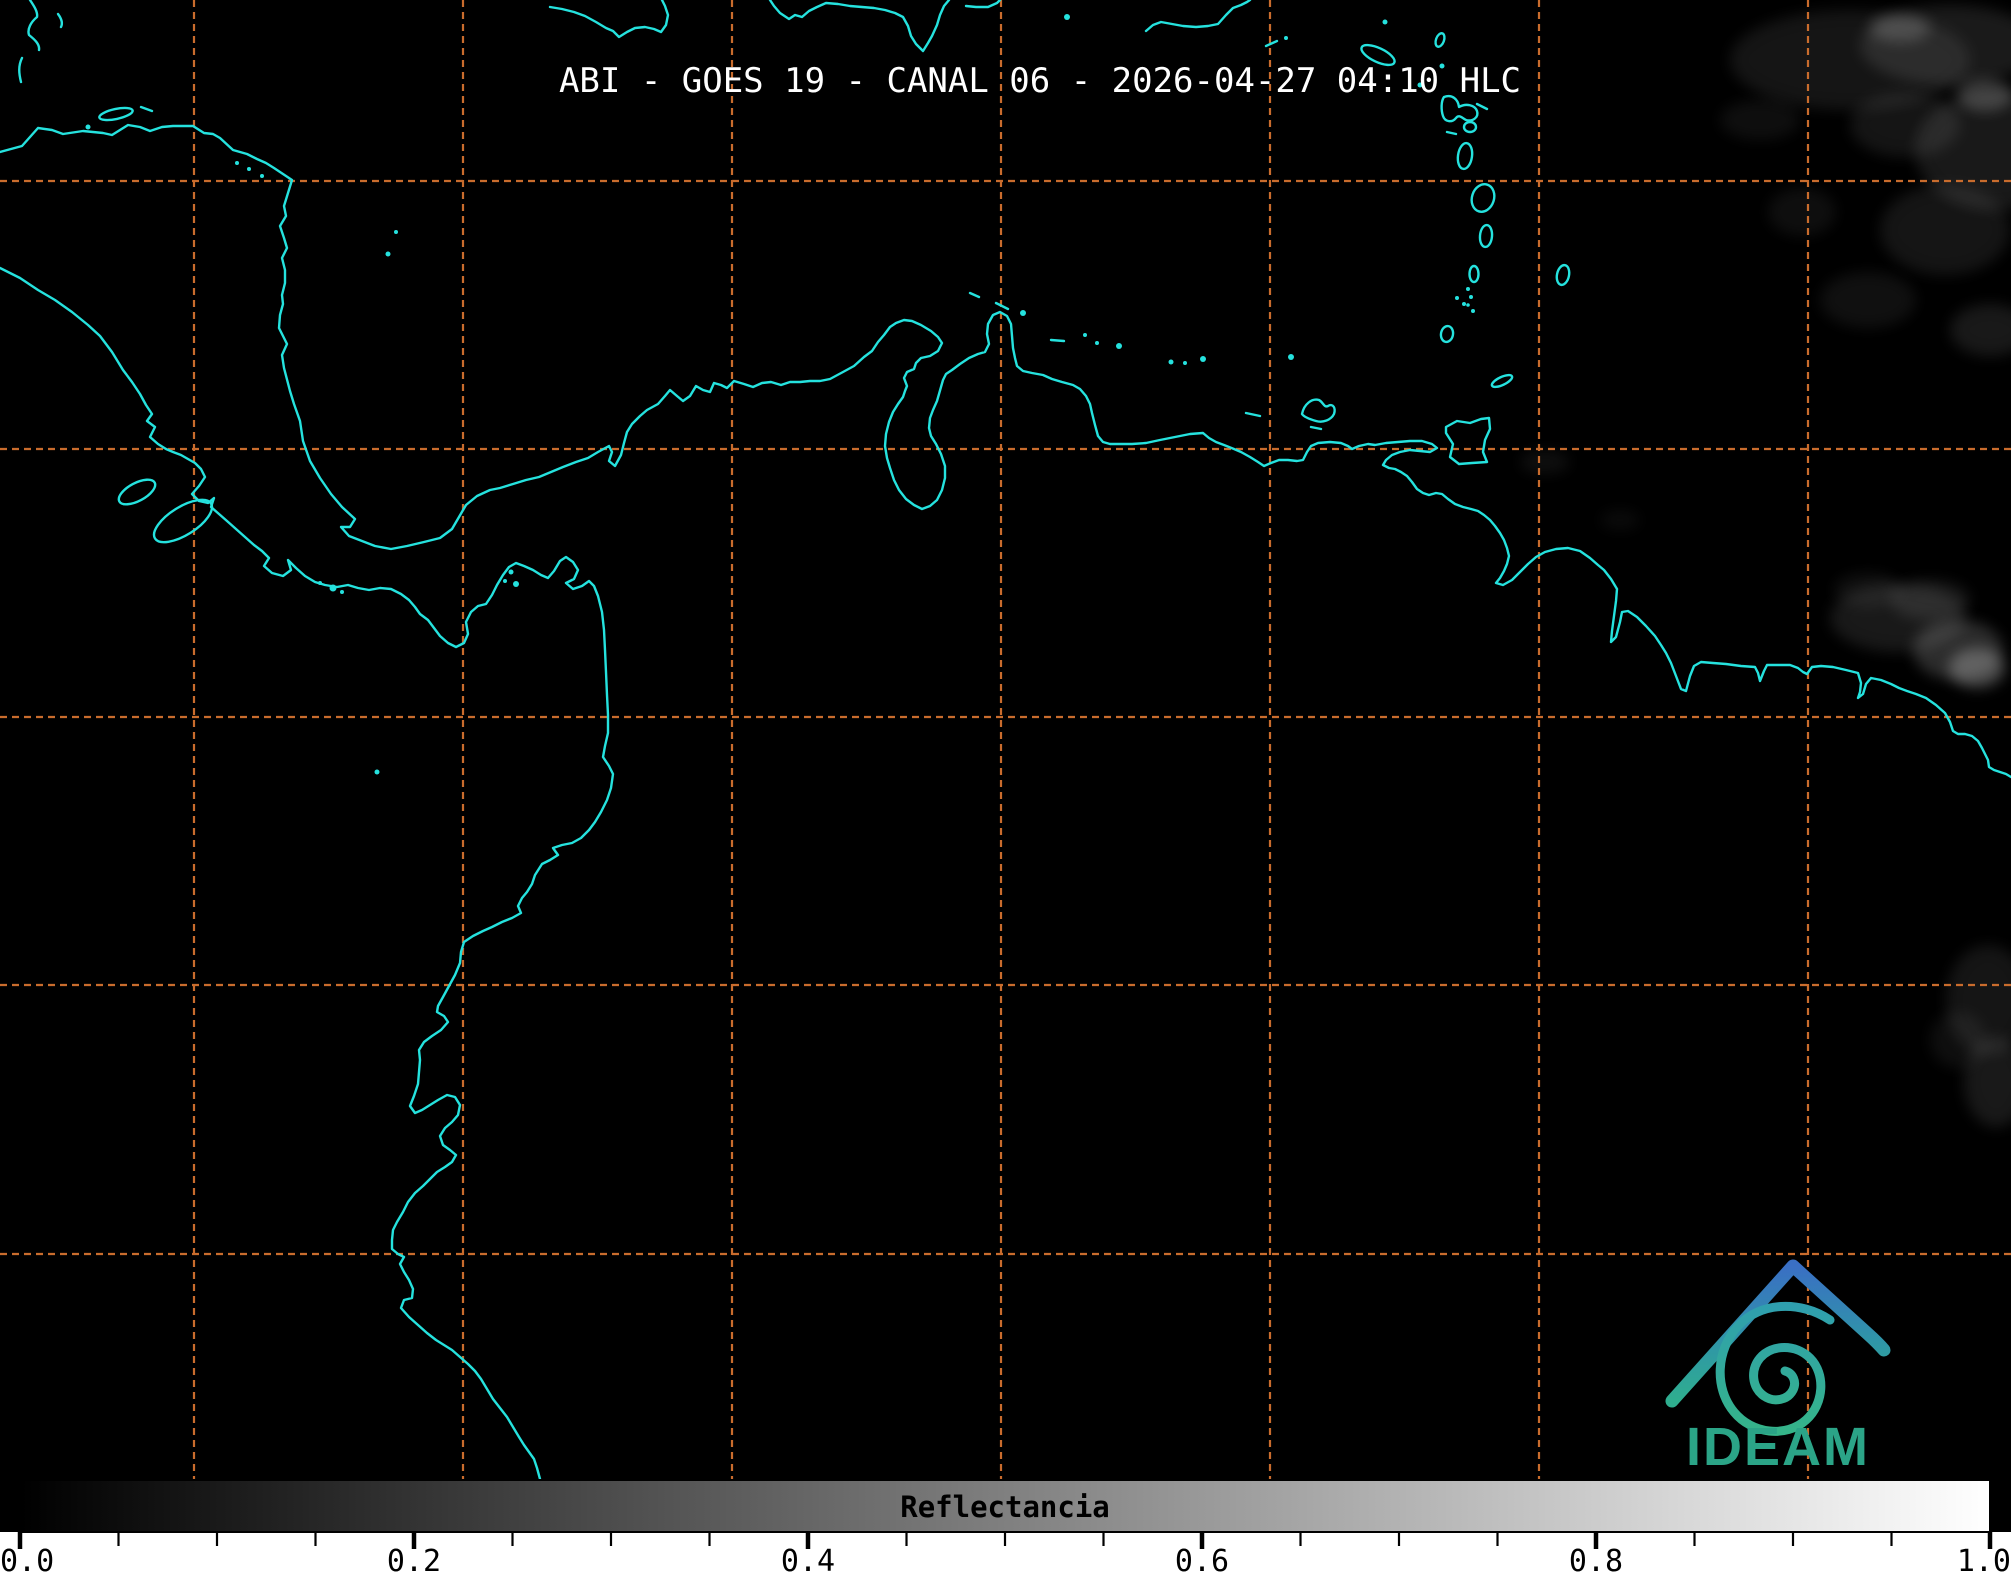 The height and width of the screenshot is (1577, 2011). Describe the element at coordinates (1596, 1560) in the screenshot. I see `colorbar-tick-label: 0.8` at that location.